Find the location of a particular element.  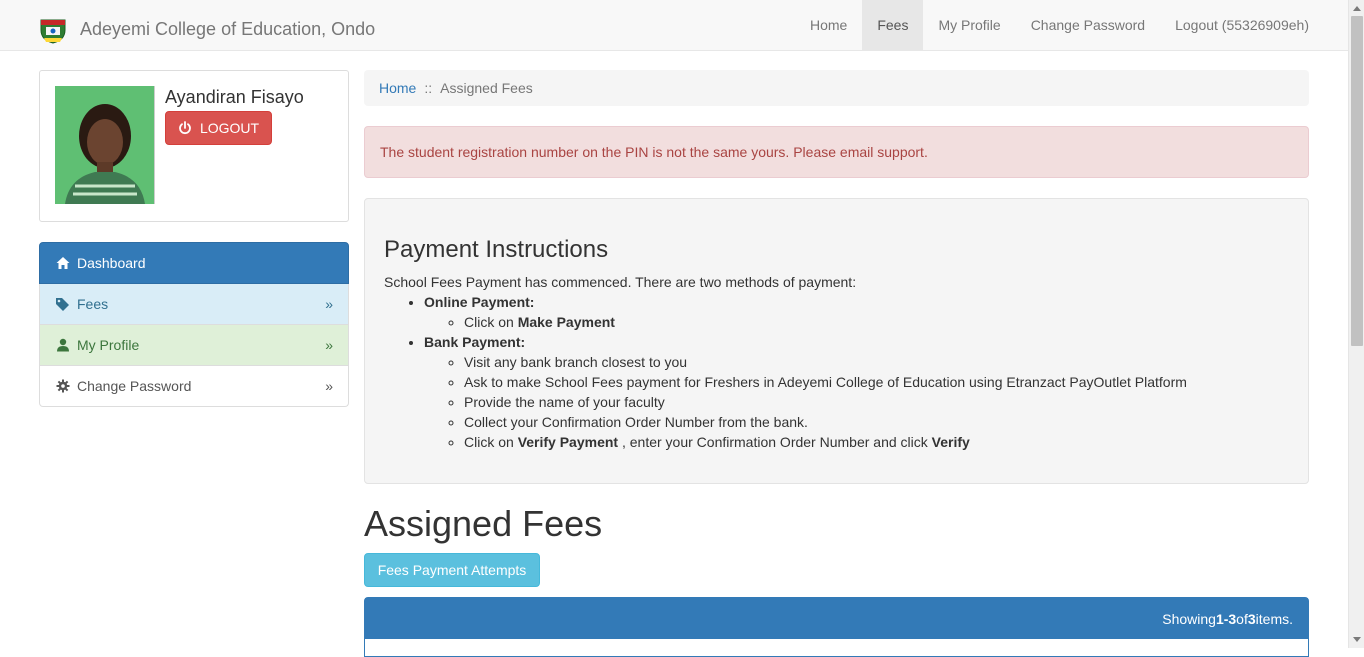

page-scrollbar is located at coordinates (1356, 324).